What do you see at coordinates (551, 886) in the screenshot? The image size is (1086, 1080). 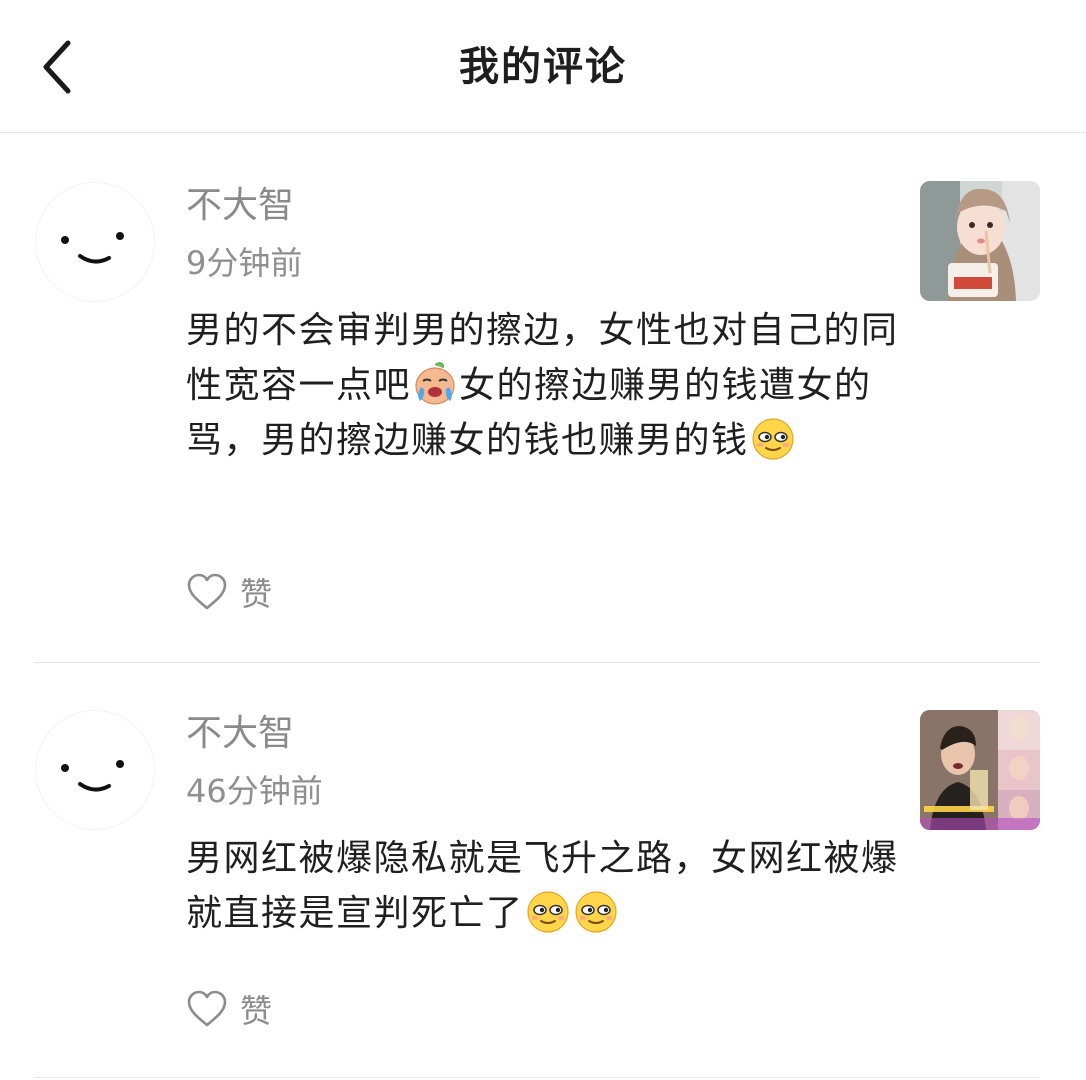 I see `comment-text: 男网红被爆隐私就是飞升之路，女网红被爆就直接是宣判死亡了` at bounding box center [551, 886].